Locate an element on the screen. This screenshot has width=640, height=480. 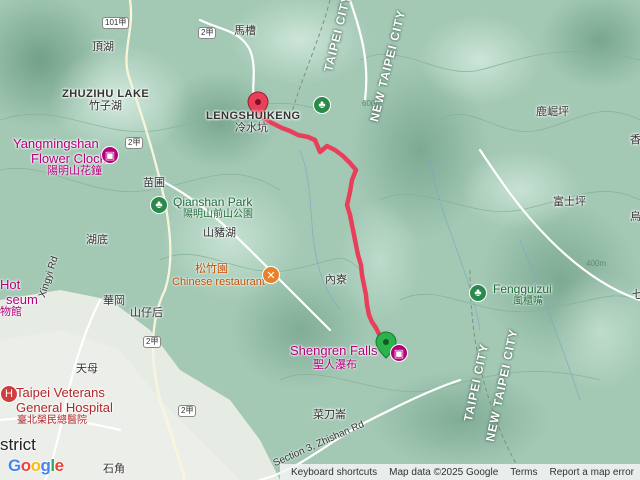
place-qi: 七 is located at coordinates (636, 295).